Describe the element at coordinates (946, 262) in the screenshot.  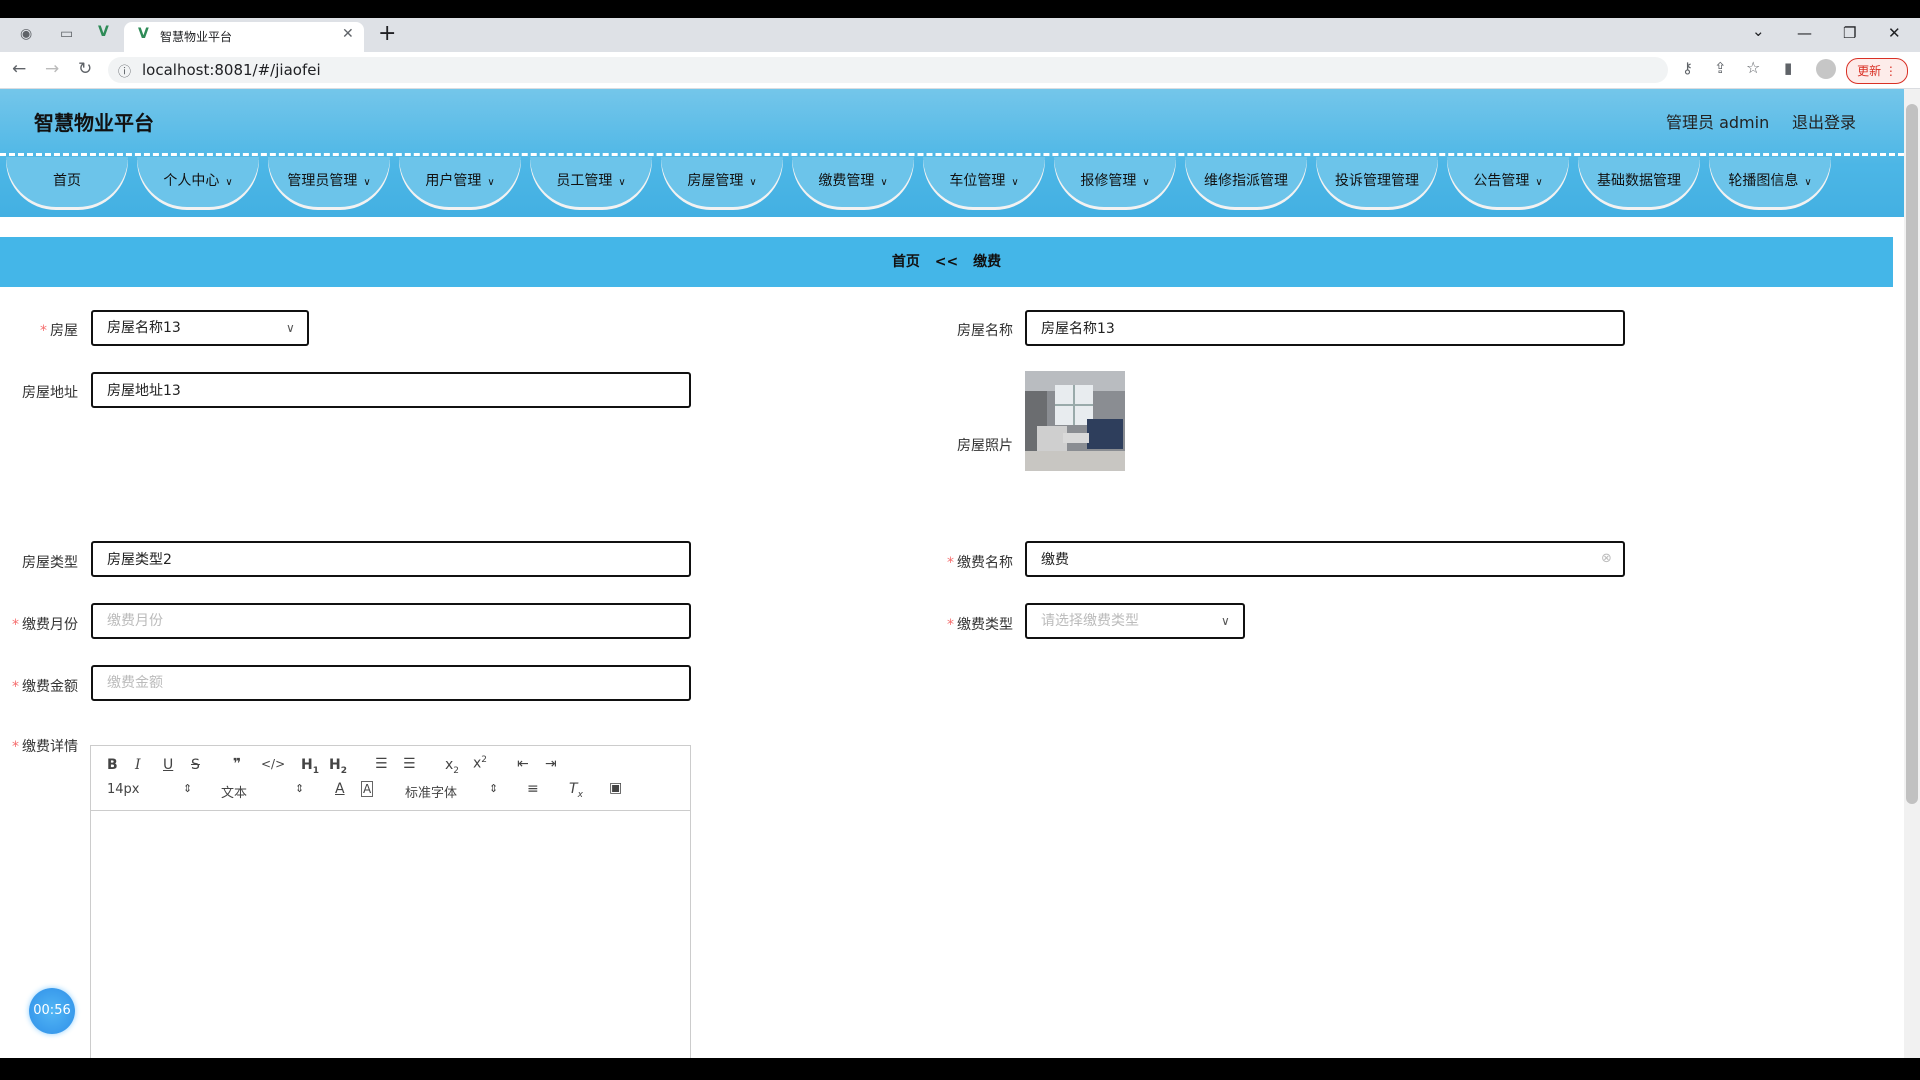
I see `breadcrumb: 首页 << 缴费` at that location.